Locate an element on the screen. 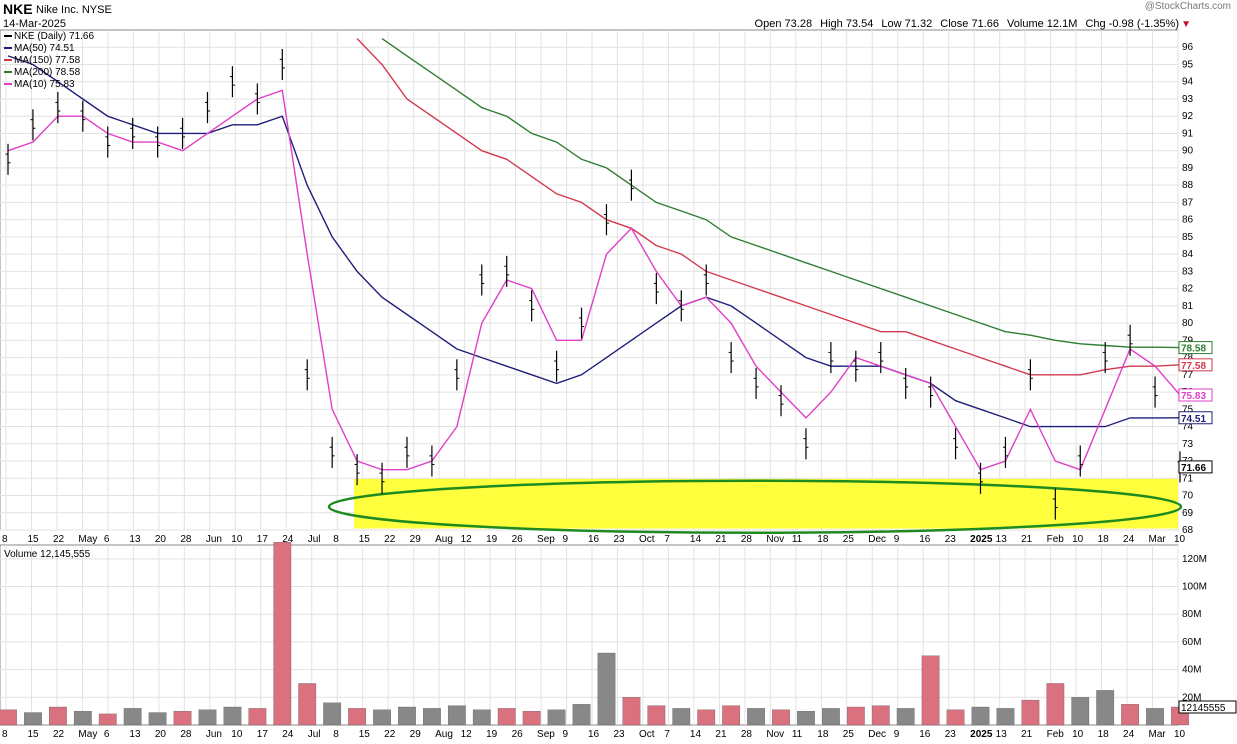  x-tick-label: 21 is located at coordinates (721, 539).